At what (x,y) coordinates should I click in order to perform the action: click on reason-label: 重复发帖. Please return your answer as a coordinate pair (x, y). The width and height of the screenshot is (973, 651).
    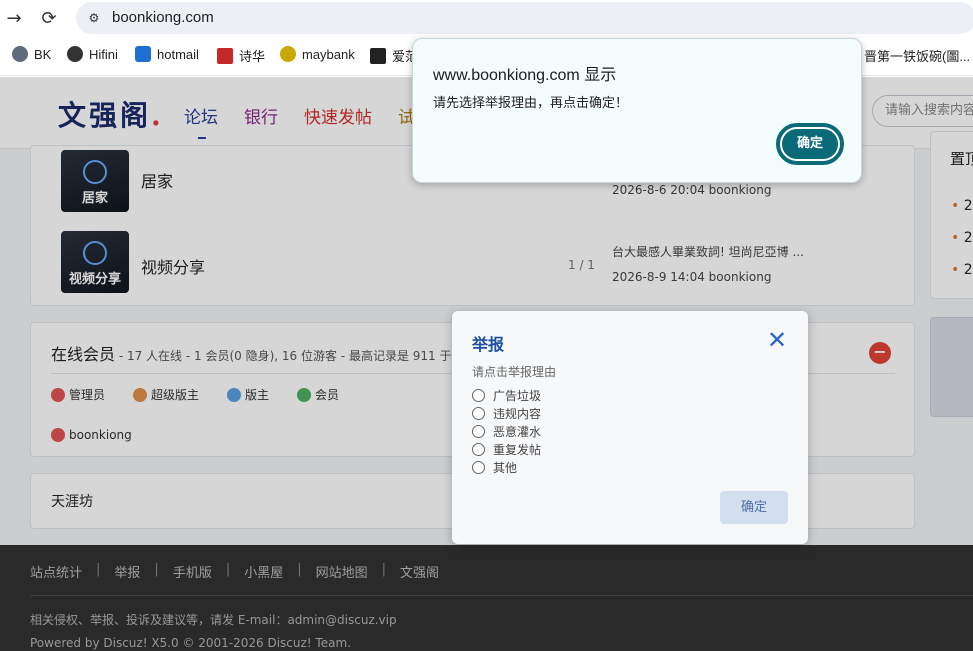
    Looking at the image, I should click on (517, 450).